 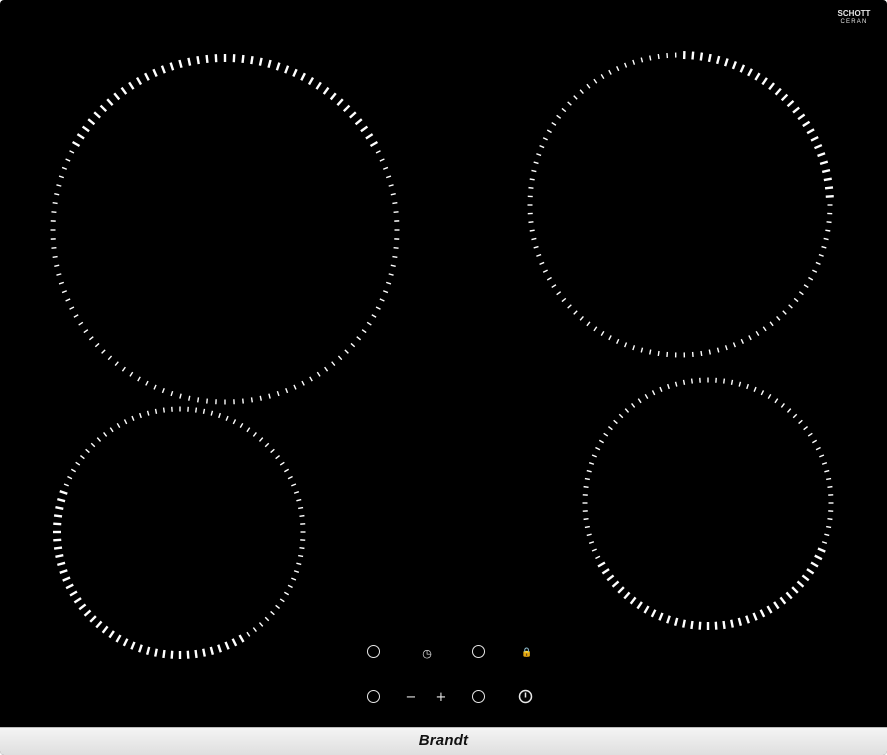 I want to click on timer-icon: ◷, so click(x=427, y=653).